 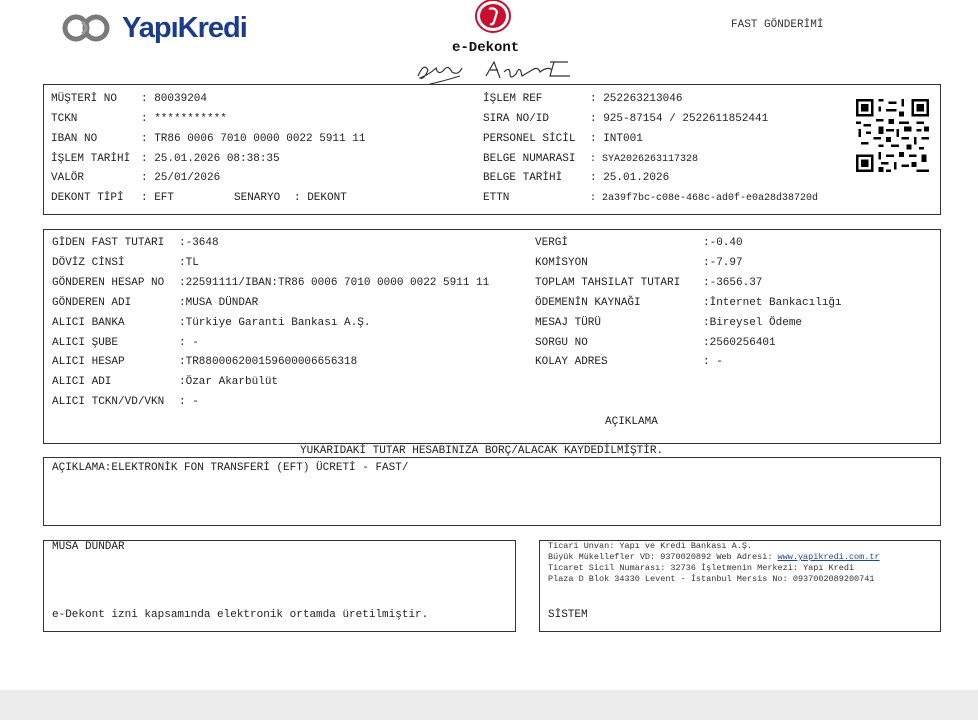 What do you see at coordinates (184, 119) in the screenshot?
I see `tckn-value: : ***********` at bounding box center [184, 119].